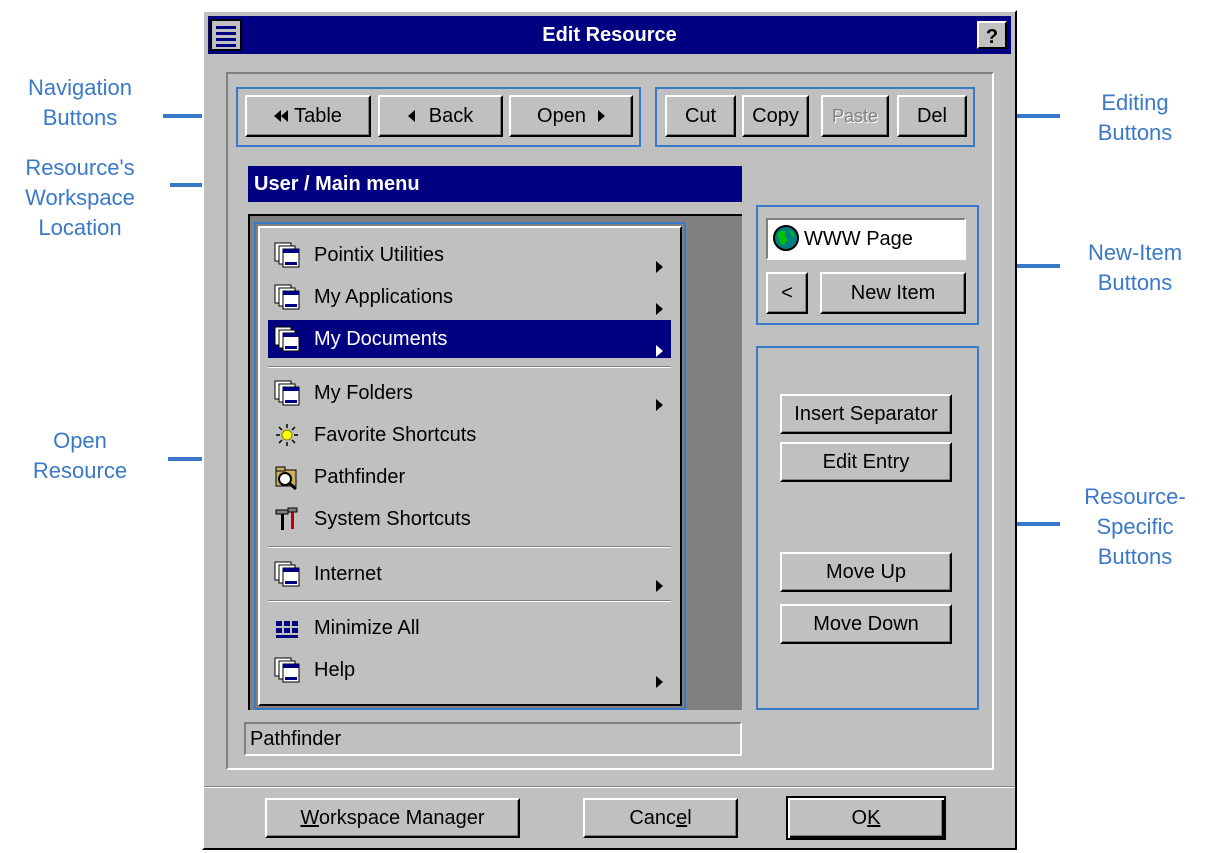 The width and height of the screenshot is (1225, 853). Describe the element at coordinates (379, 255) in the screenshot. I see `menu-item-label: Pointix Utilities` at that location.